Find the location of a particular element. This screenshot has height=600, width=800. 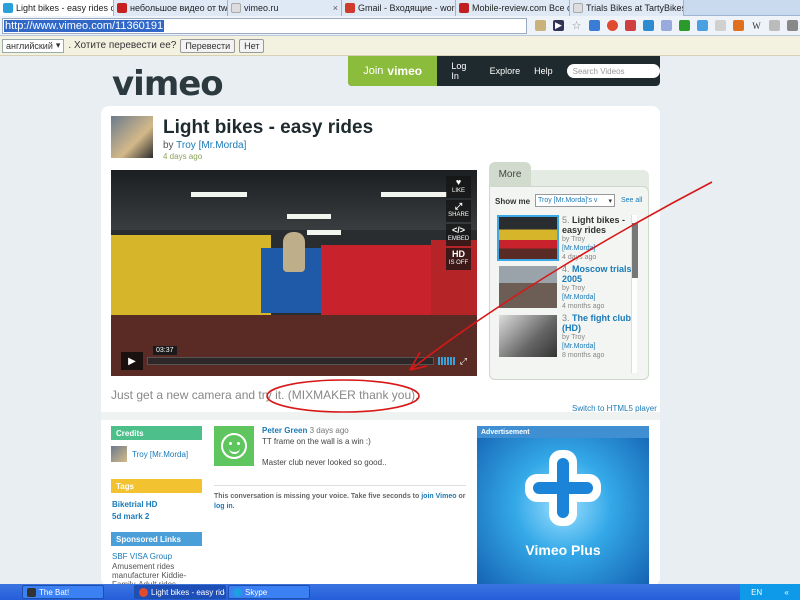

show-me-select: Troy [Mr.Morda]'s v ▾ is located at coordinates (575, 200).